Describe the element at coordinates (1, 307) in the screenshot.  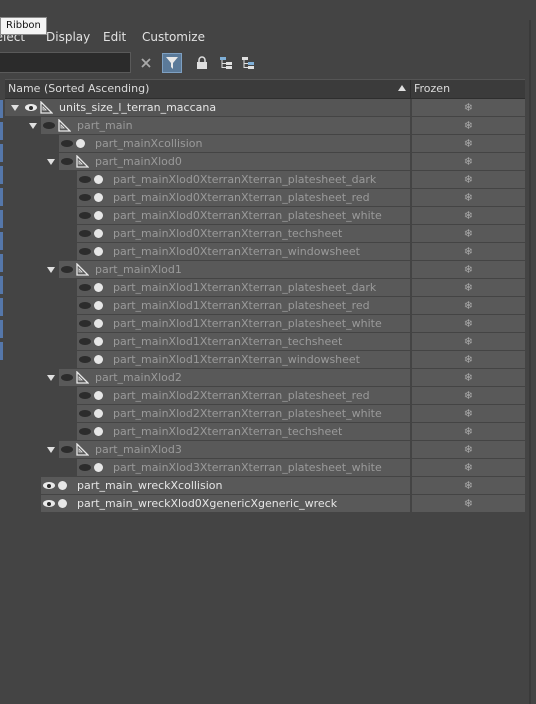
I see `strip-segment` at that location.